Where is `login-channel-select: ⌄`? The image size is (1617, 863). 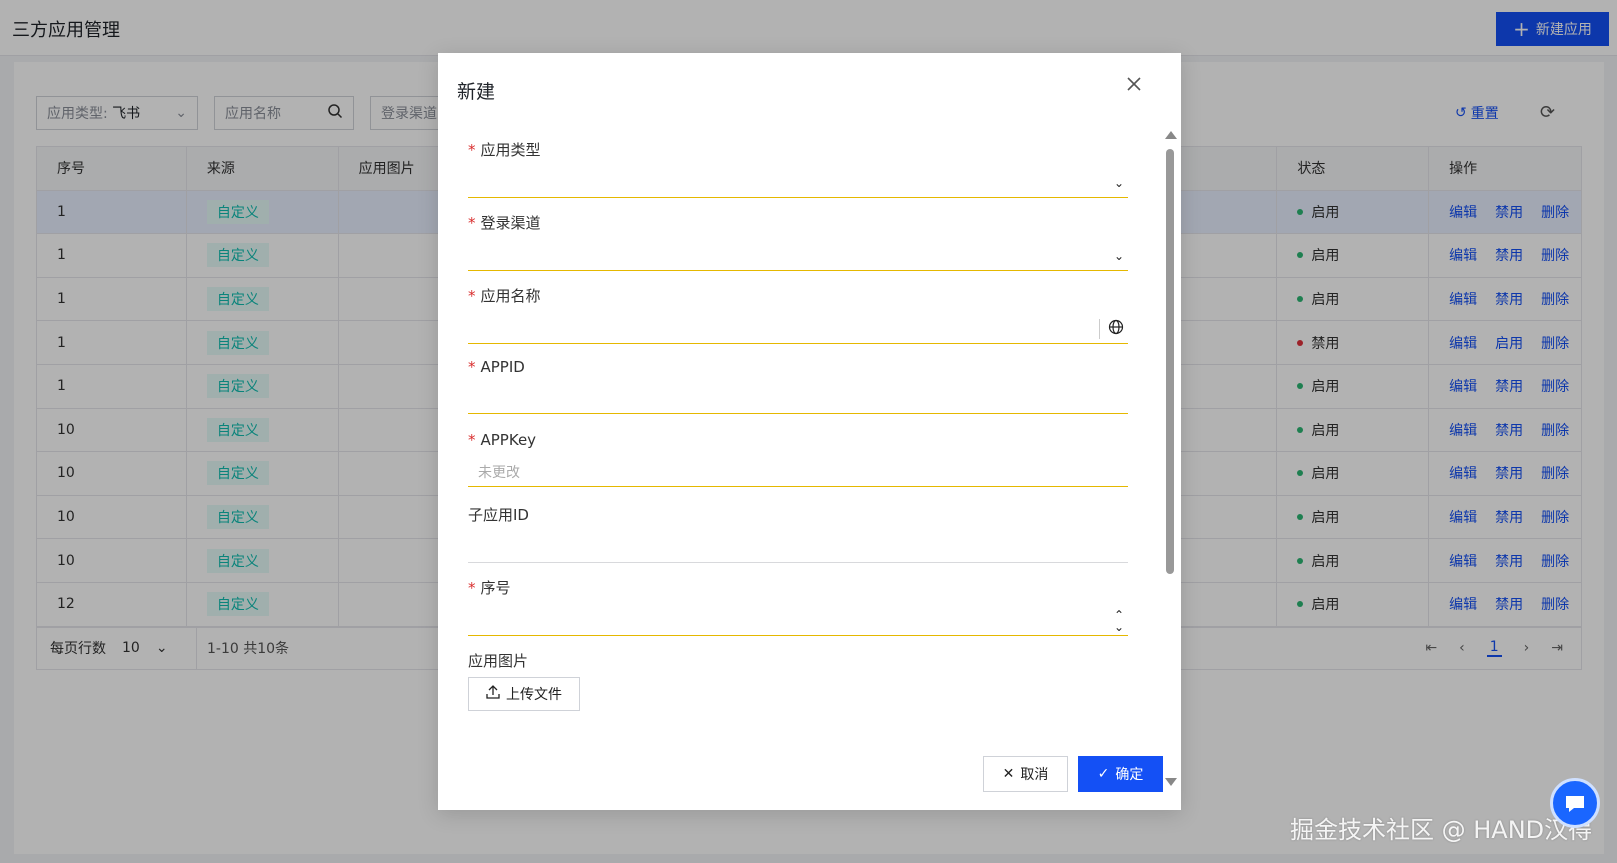 login-channel-select: ⌄ is located at coordinates (798, 256).